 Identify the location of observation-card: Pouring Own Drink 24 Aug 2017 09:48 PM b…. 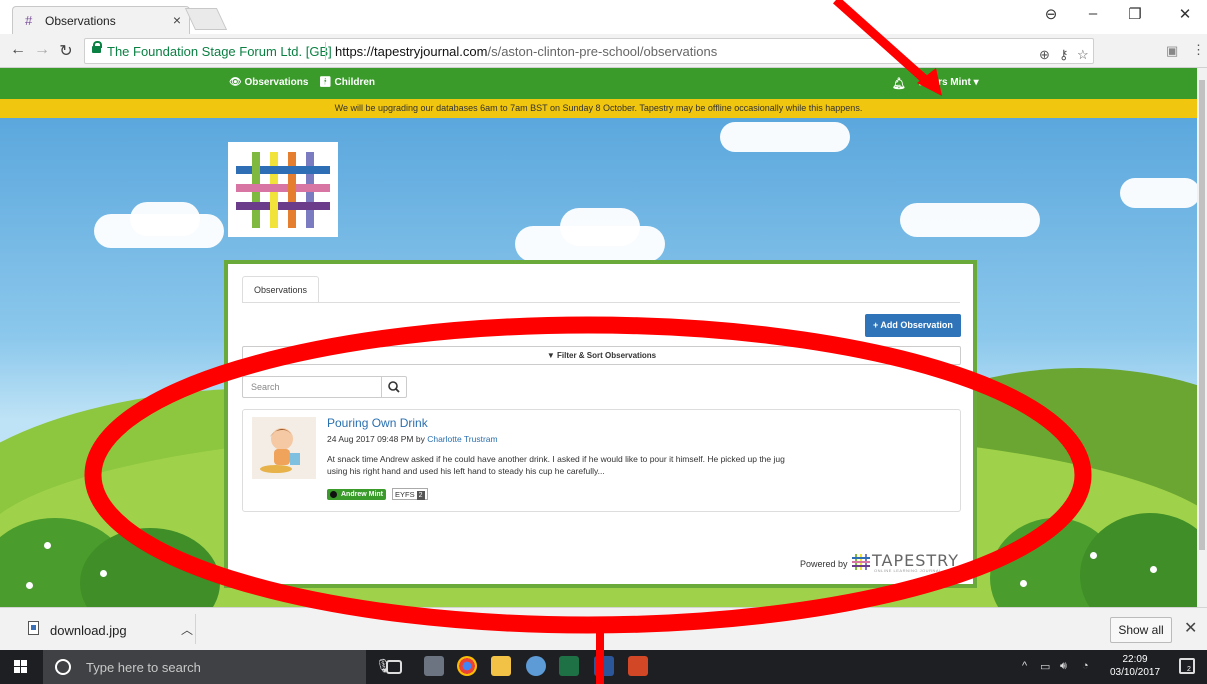
(601, 460).